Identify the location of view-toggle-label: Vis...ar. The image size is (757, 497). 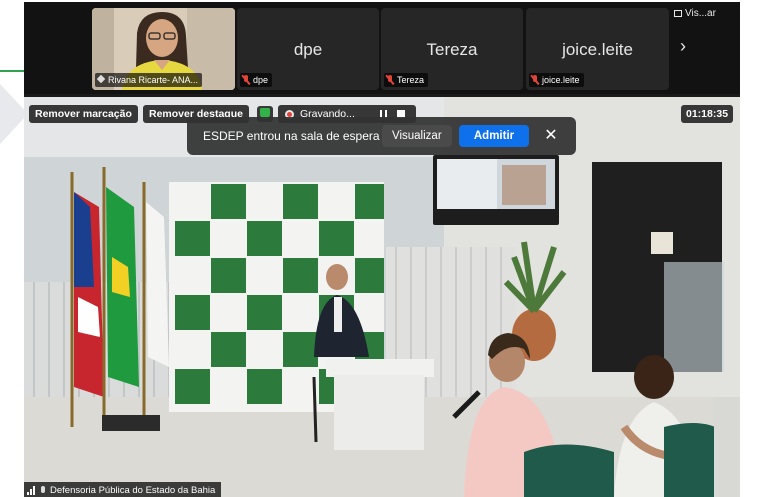
(700, 13).